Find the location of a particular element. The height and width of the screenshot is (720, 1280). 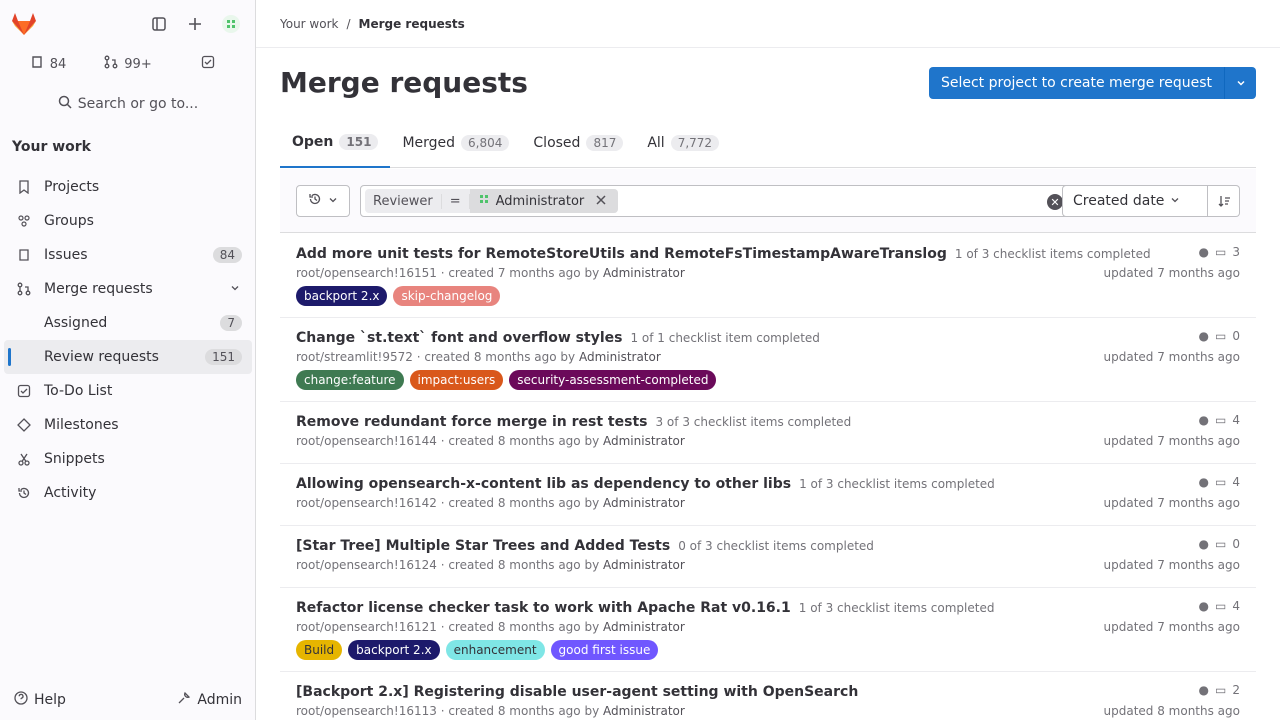

reviewer-filter-token: Reviewer = Administrator is located at coordinates (492, 201).